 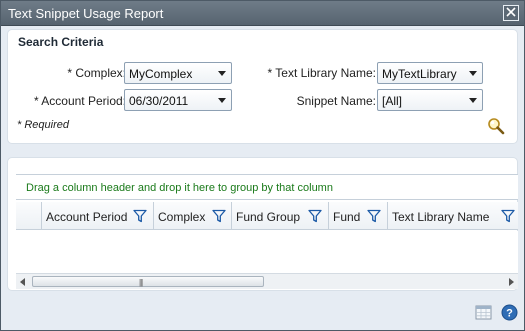 I want to click on column-label: Fund, so click(x=347, y=217).